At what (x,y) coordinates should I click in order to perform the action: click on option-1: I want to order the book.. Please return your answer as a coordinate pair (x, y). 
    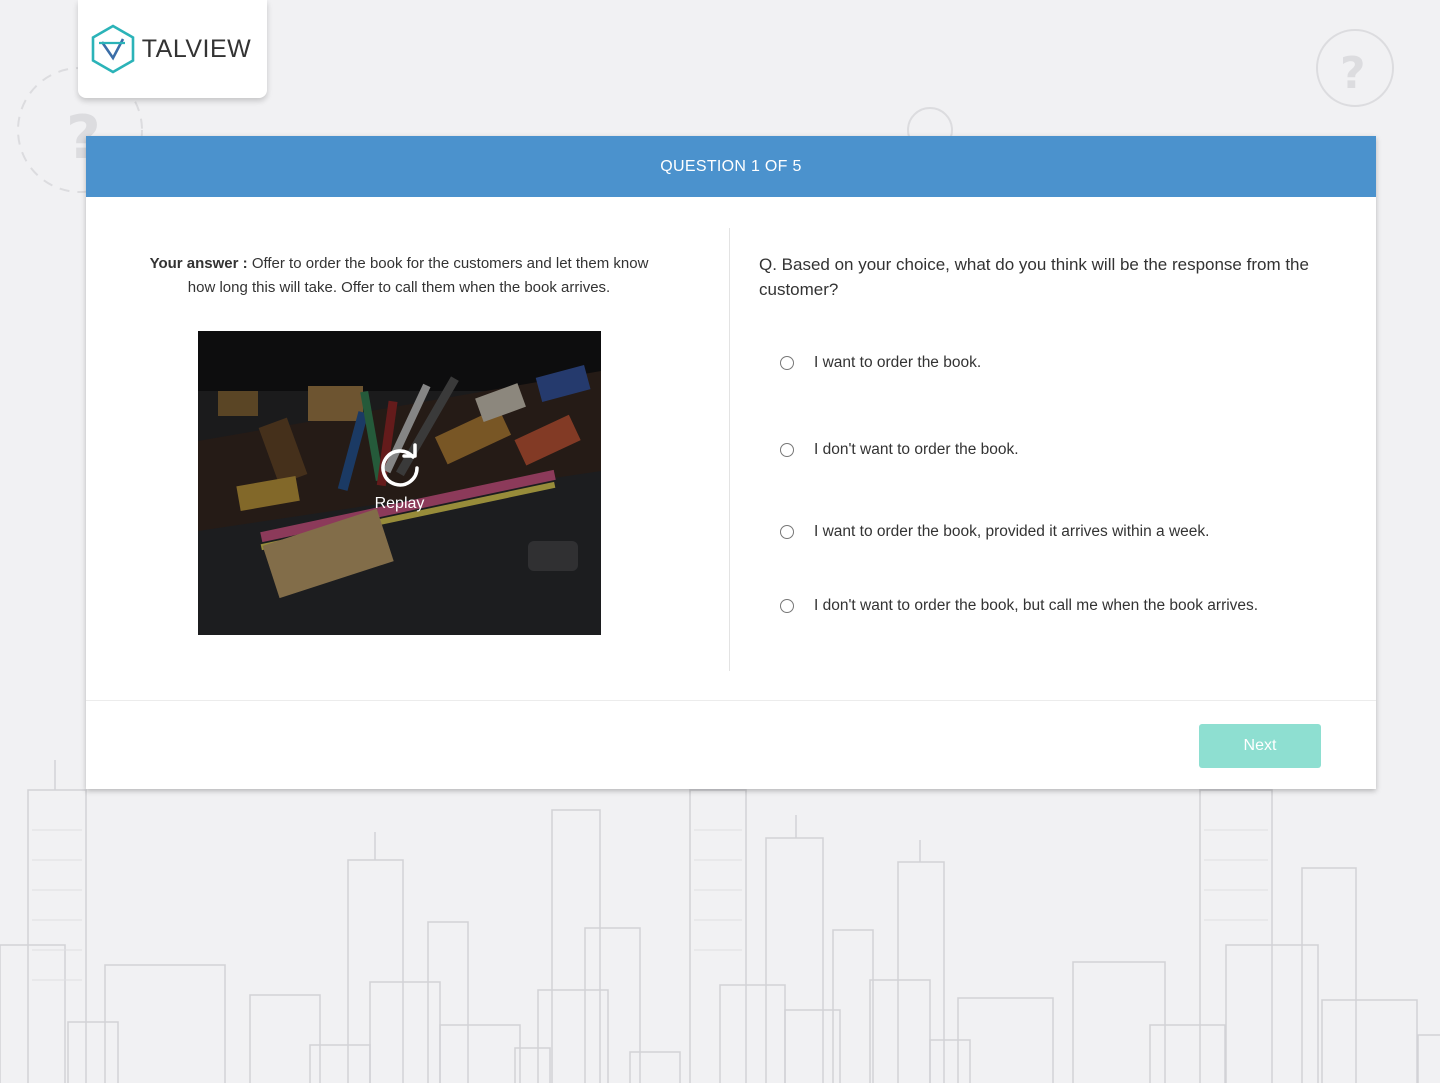
    Looking at the image, I should click on (880, 363).